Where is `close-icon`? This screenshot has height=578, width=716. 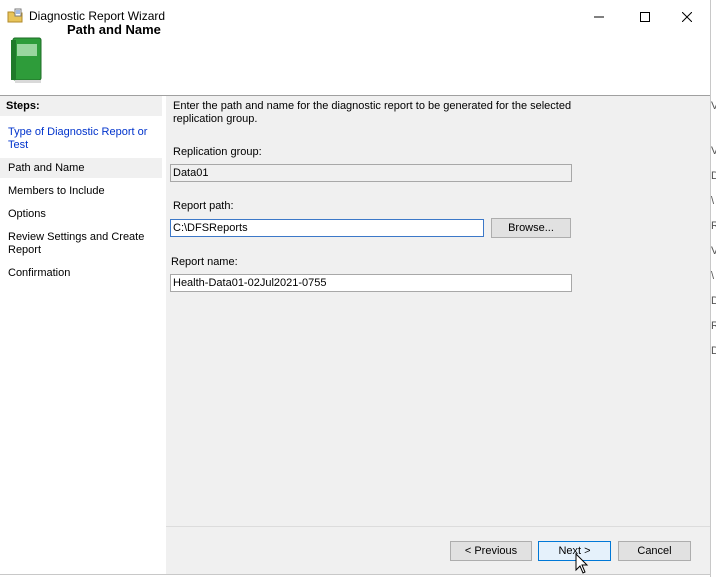
close-icon is located at coordinates (687, 16).